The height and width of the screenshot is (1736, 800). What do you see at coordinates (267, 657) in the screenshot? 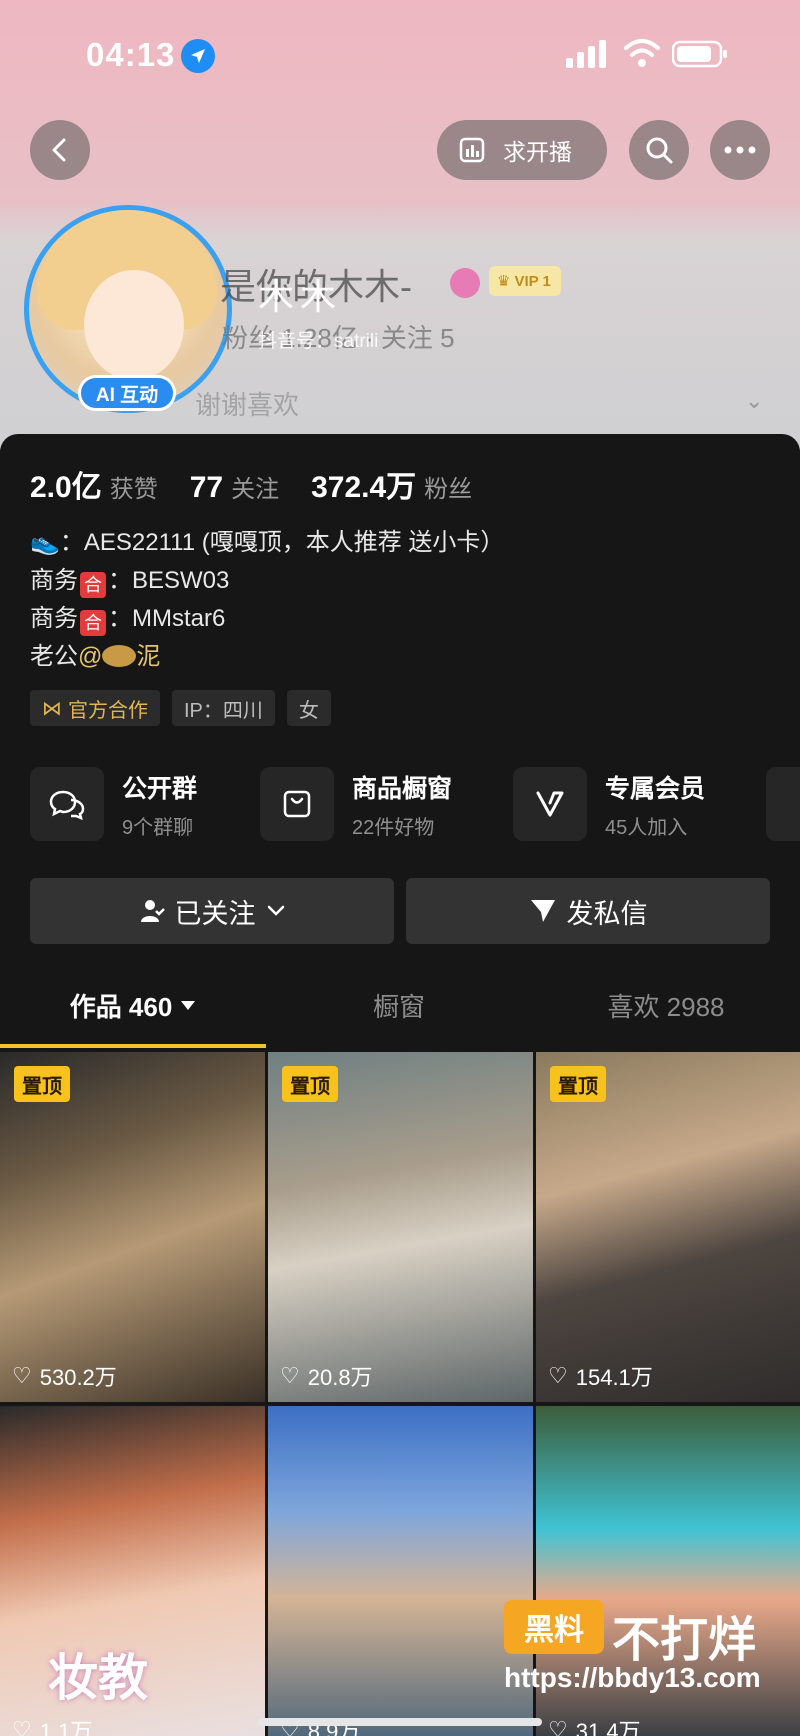
I see `bio-line: 老公@ 泥` at bounding box center [267, 657].